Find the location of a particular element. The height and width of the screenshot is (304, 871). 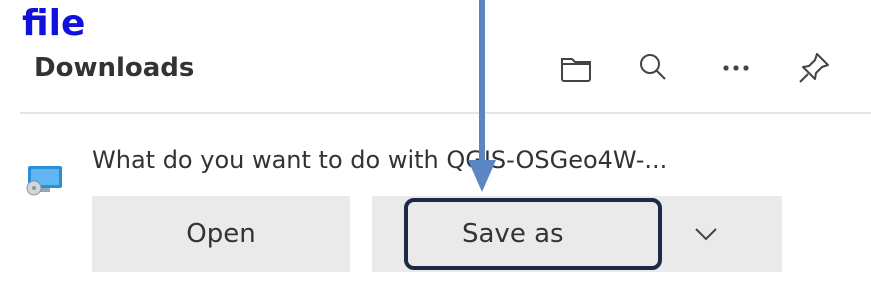

pin-icon is located at coordinates (814, 68).